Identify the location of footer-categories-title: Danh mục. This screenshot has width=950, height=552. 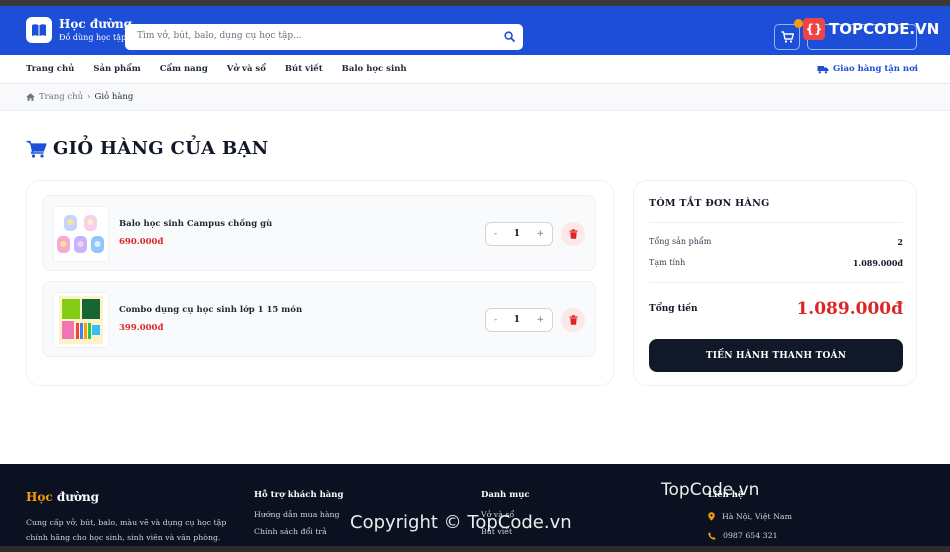
(505, 495).